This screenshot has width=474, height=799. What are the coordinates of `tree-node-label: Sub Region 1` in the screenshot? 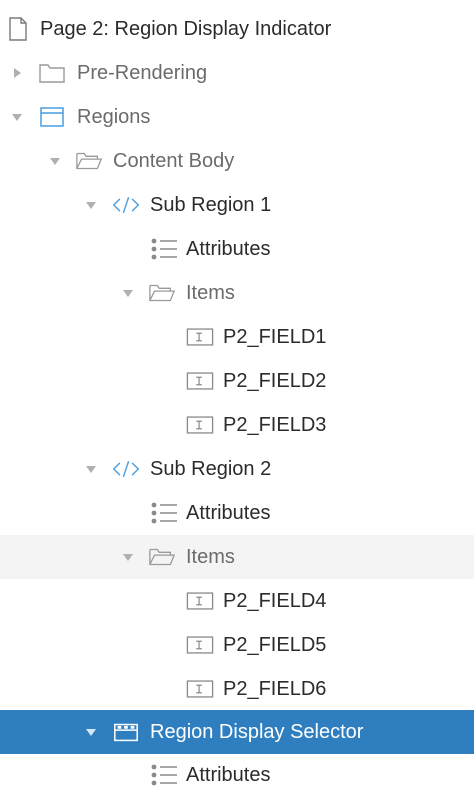 It's located at (211, 205).